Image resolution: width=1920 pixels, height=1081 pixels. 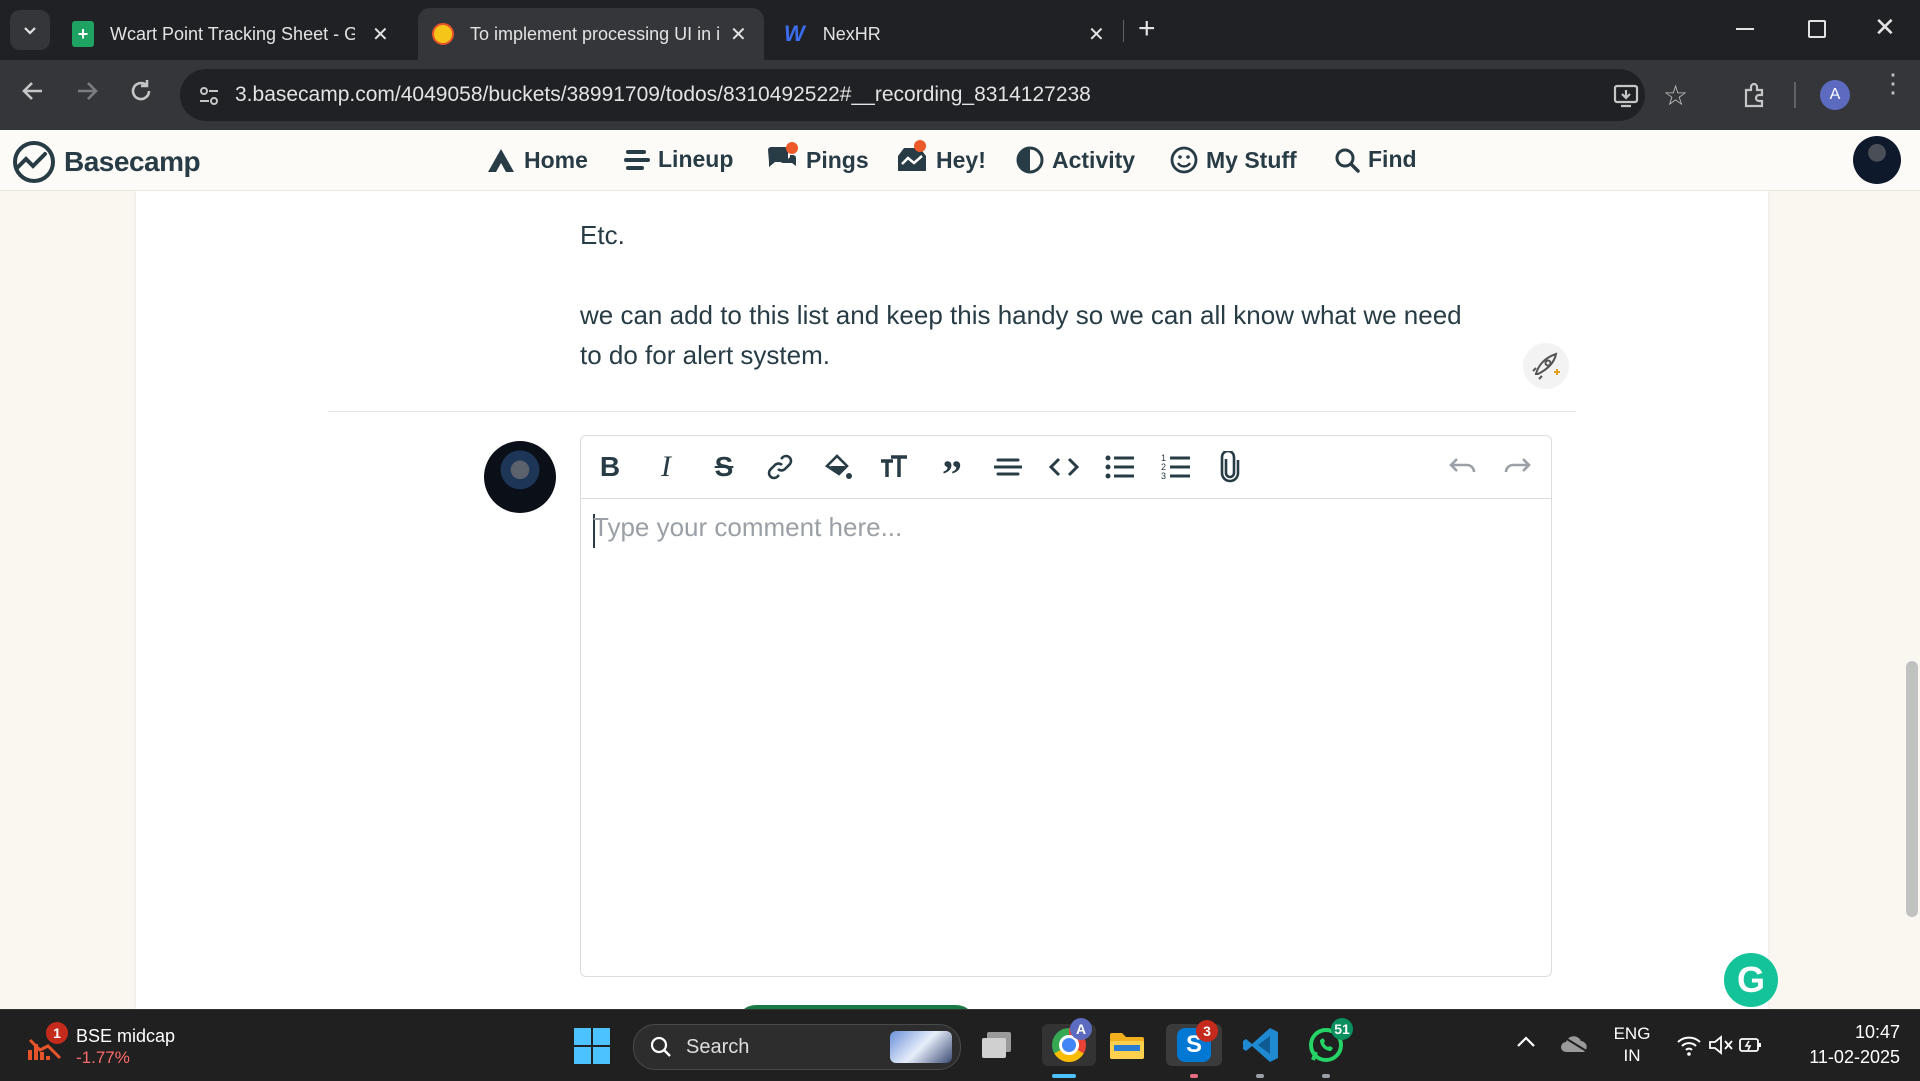 What do you see at coordinates (126, 1036) in the screenshot?
I see `widget-title: BSE midcap` at bounding box center [126, 1036].